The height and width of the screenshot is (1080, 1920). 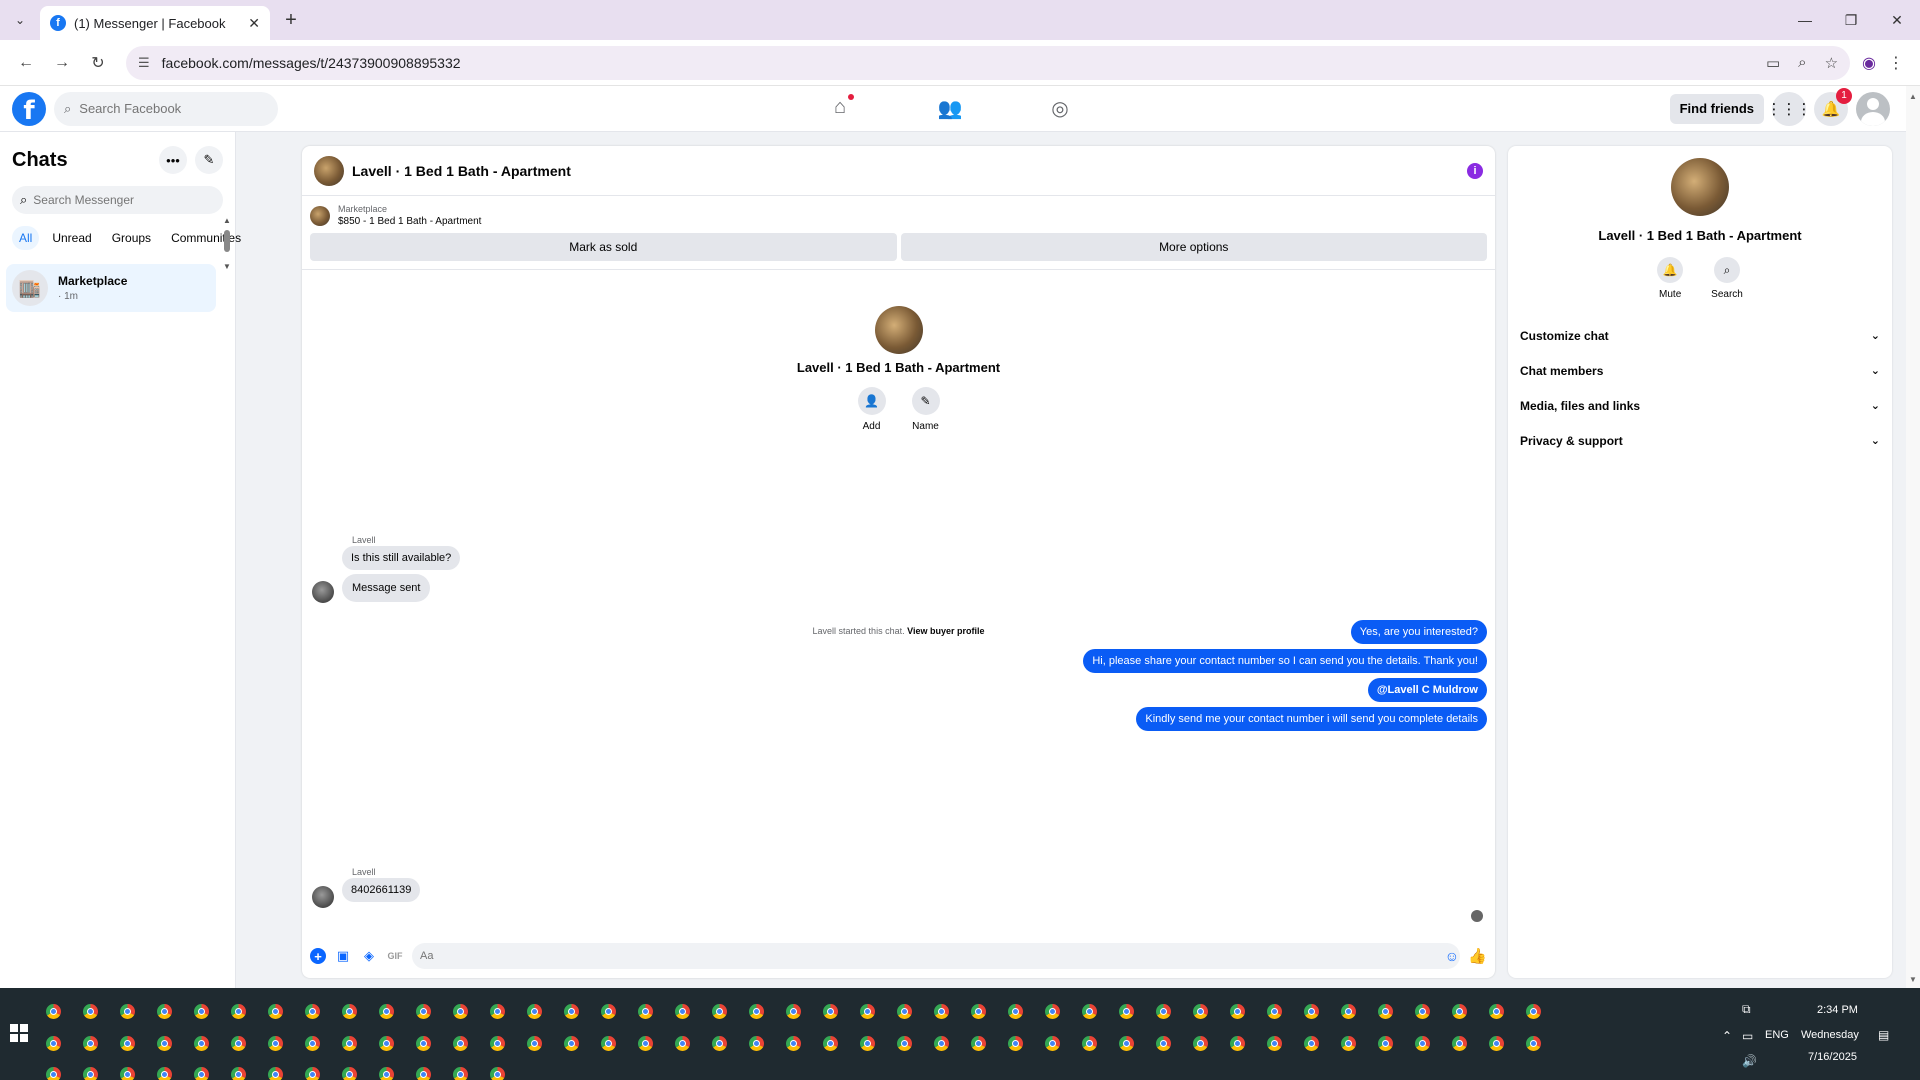 What do you see at coordinates (1700, 187) in the screenshot?
I see `chat-info-avatar` at bounding box center [1700, 187].